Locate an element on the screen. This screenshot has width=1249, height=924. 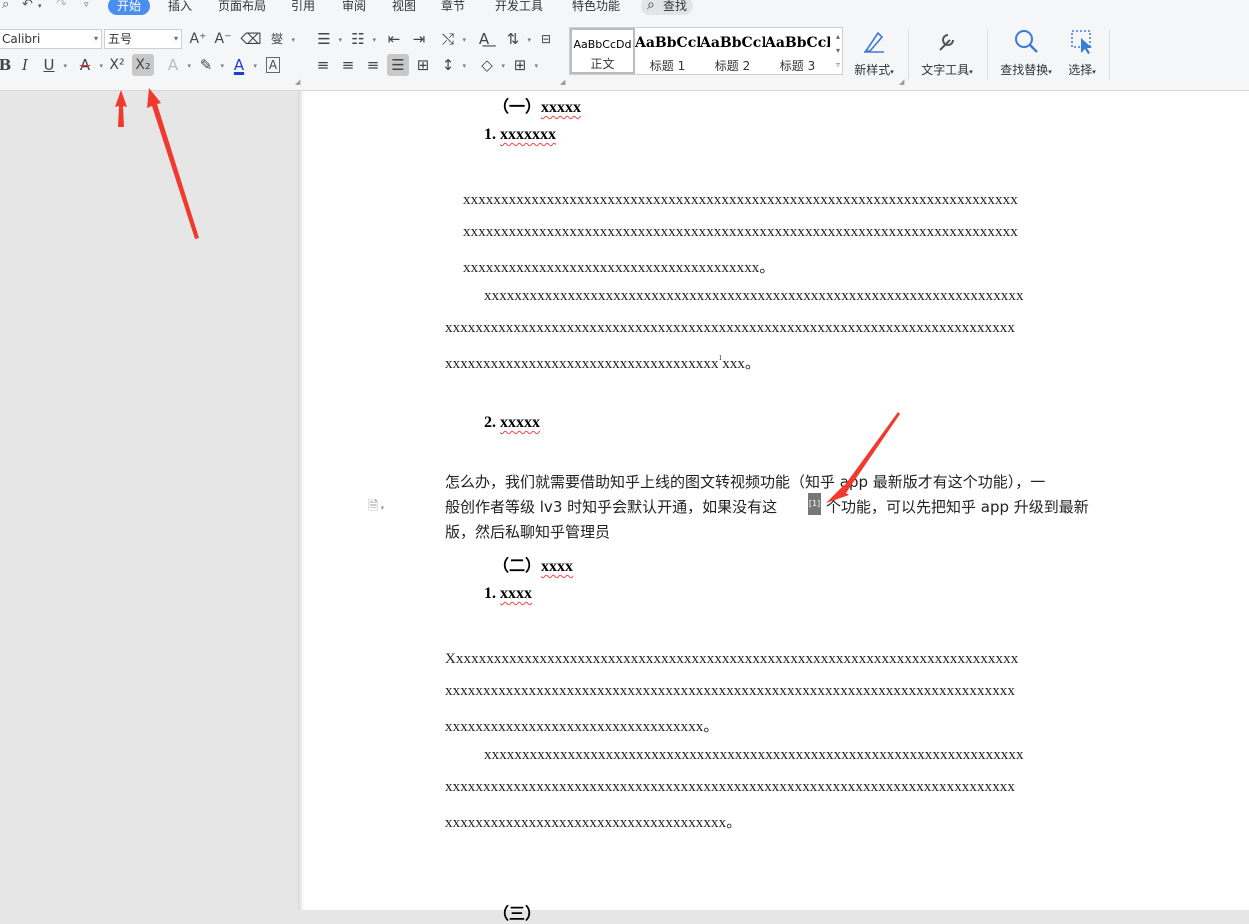
style-heading-3: AaBbCcl 标题 3 is located at coordinates (797, 51).